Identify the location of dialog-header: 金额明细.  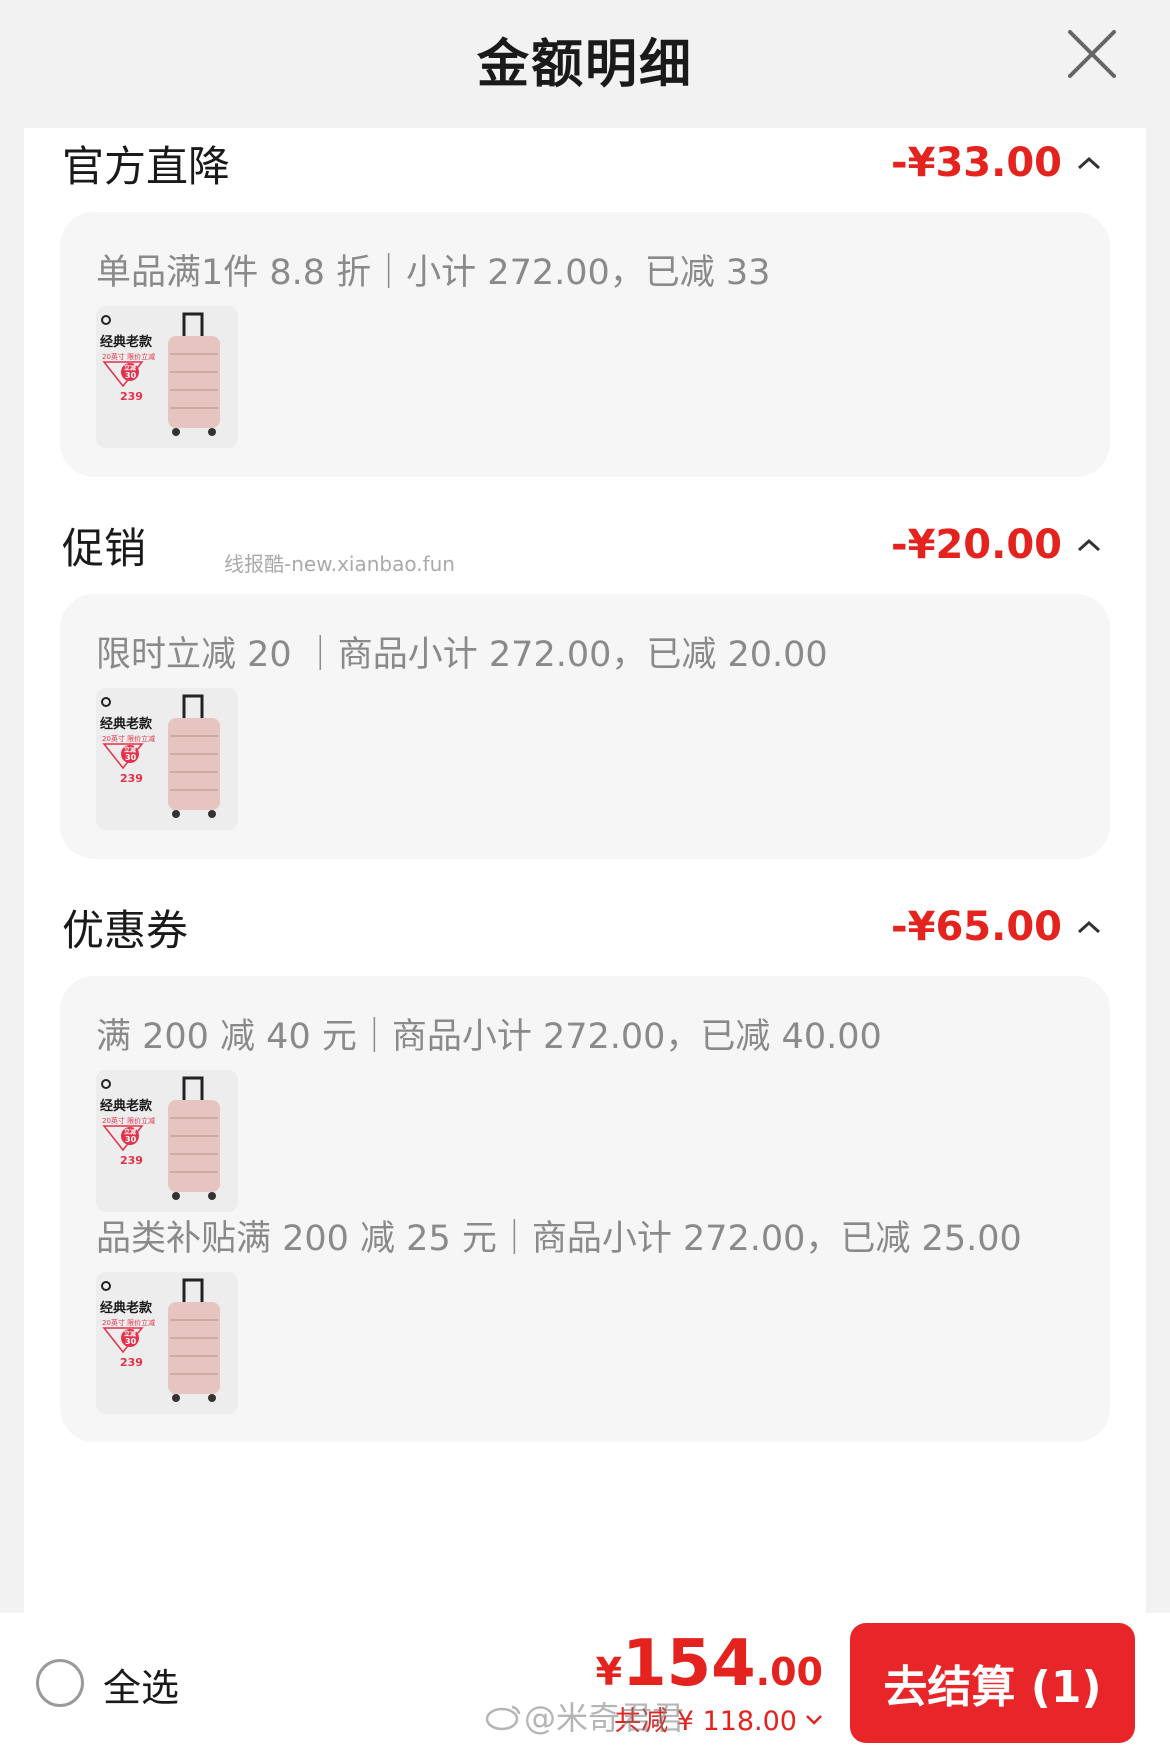
(585, 64).